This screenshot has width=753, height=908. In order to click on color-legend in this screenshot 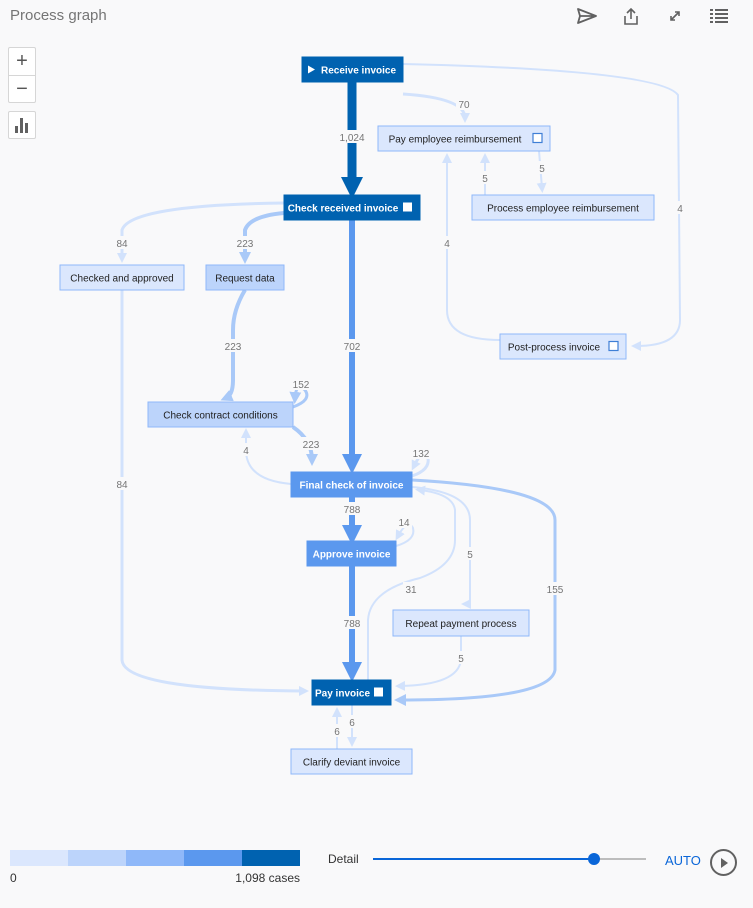, I will do `click(155, 858)`.